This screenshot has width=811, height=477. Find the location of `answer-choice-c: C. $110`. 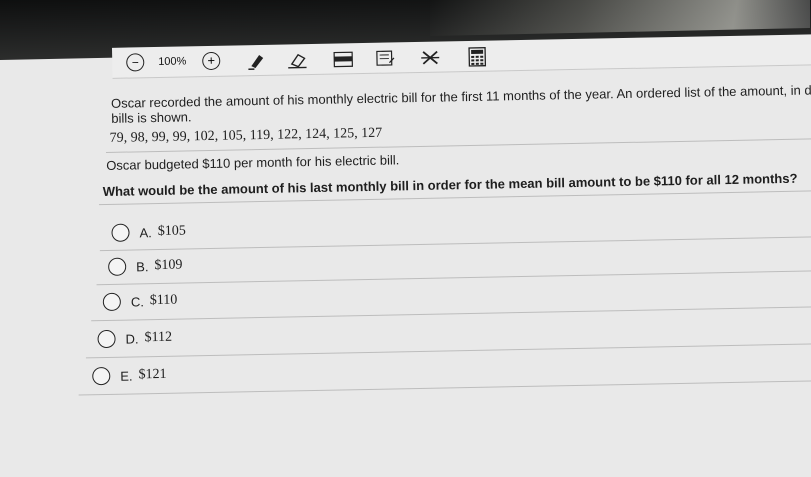

answer-choice-c: C. $110 is located at coordinates (140, 301).